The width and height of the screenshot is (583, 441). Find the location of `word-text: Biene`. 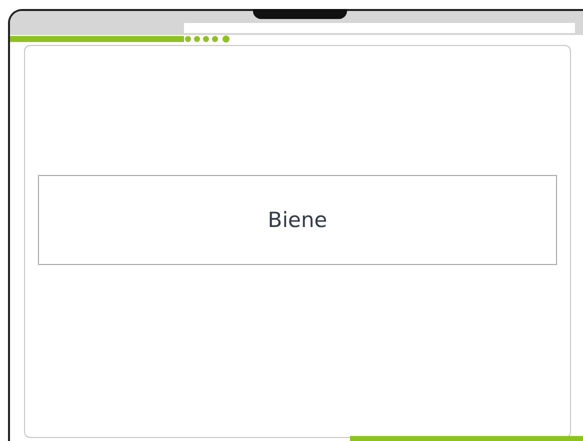

word-text: Biene is located at coordinates (298, 220).